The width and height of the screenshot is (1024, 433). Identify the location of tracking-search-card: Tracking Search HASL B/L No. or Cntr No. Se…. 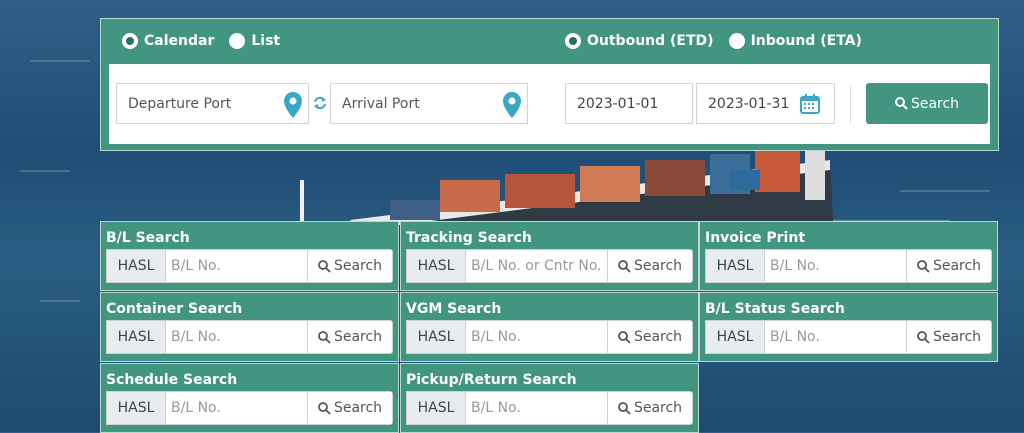
(549, 256).